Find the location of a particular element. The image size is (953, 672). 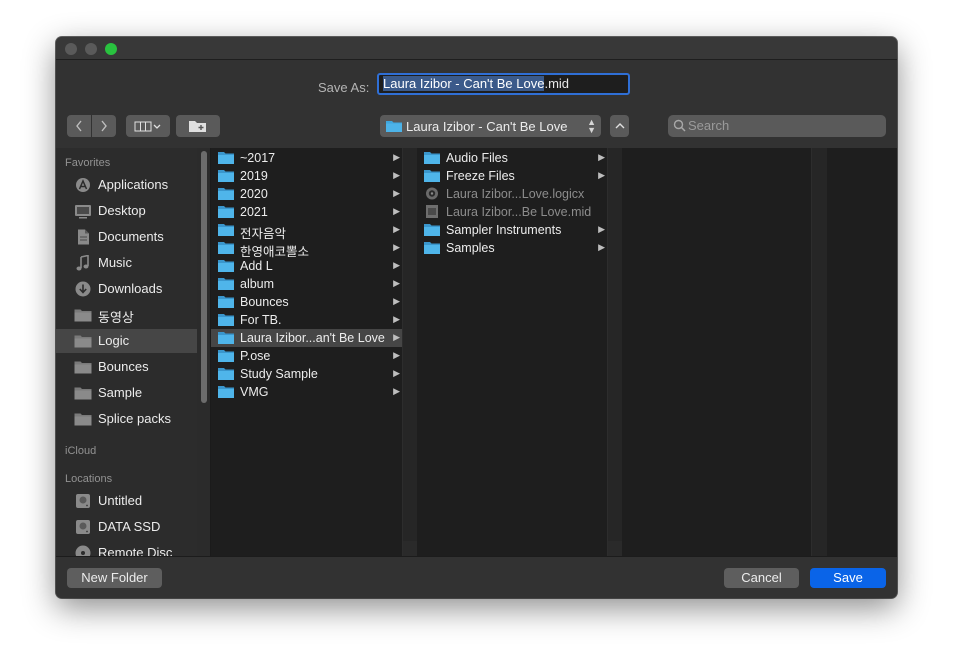

sidebar-item-bounces: Bounces is located at coordinates (126, 367).